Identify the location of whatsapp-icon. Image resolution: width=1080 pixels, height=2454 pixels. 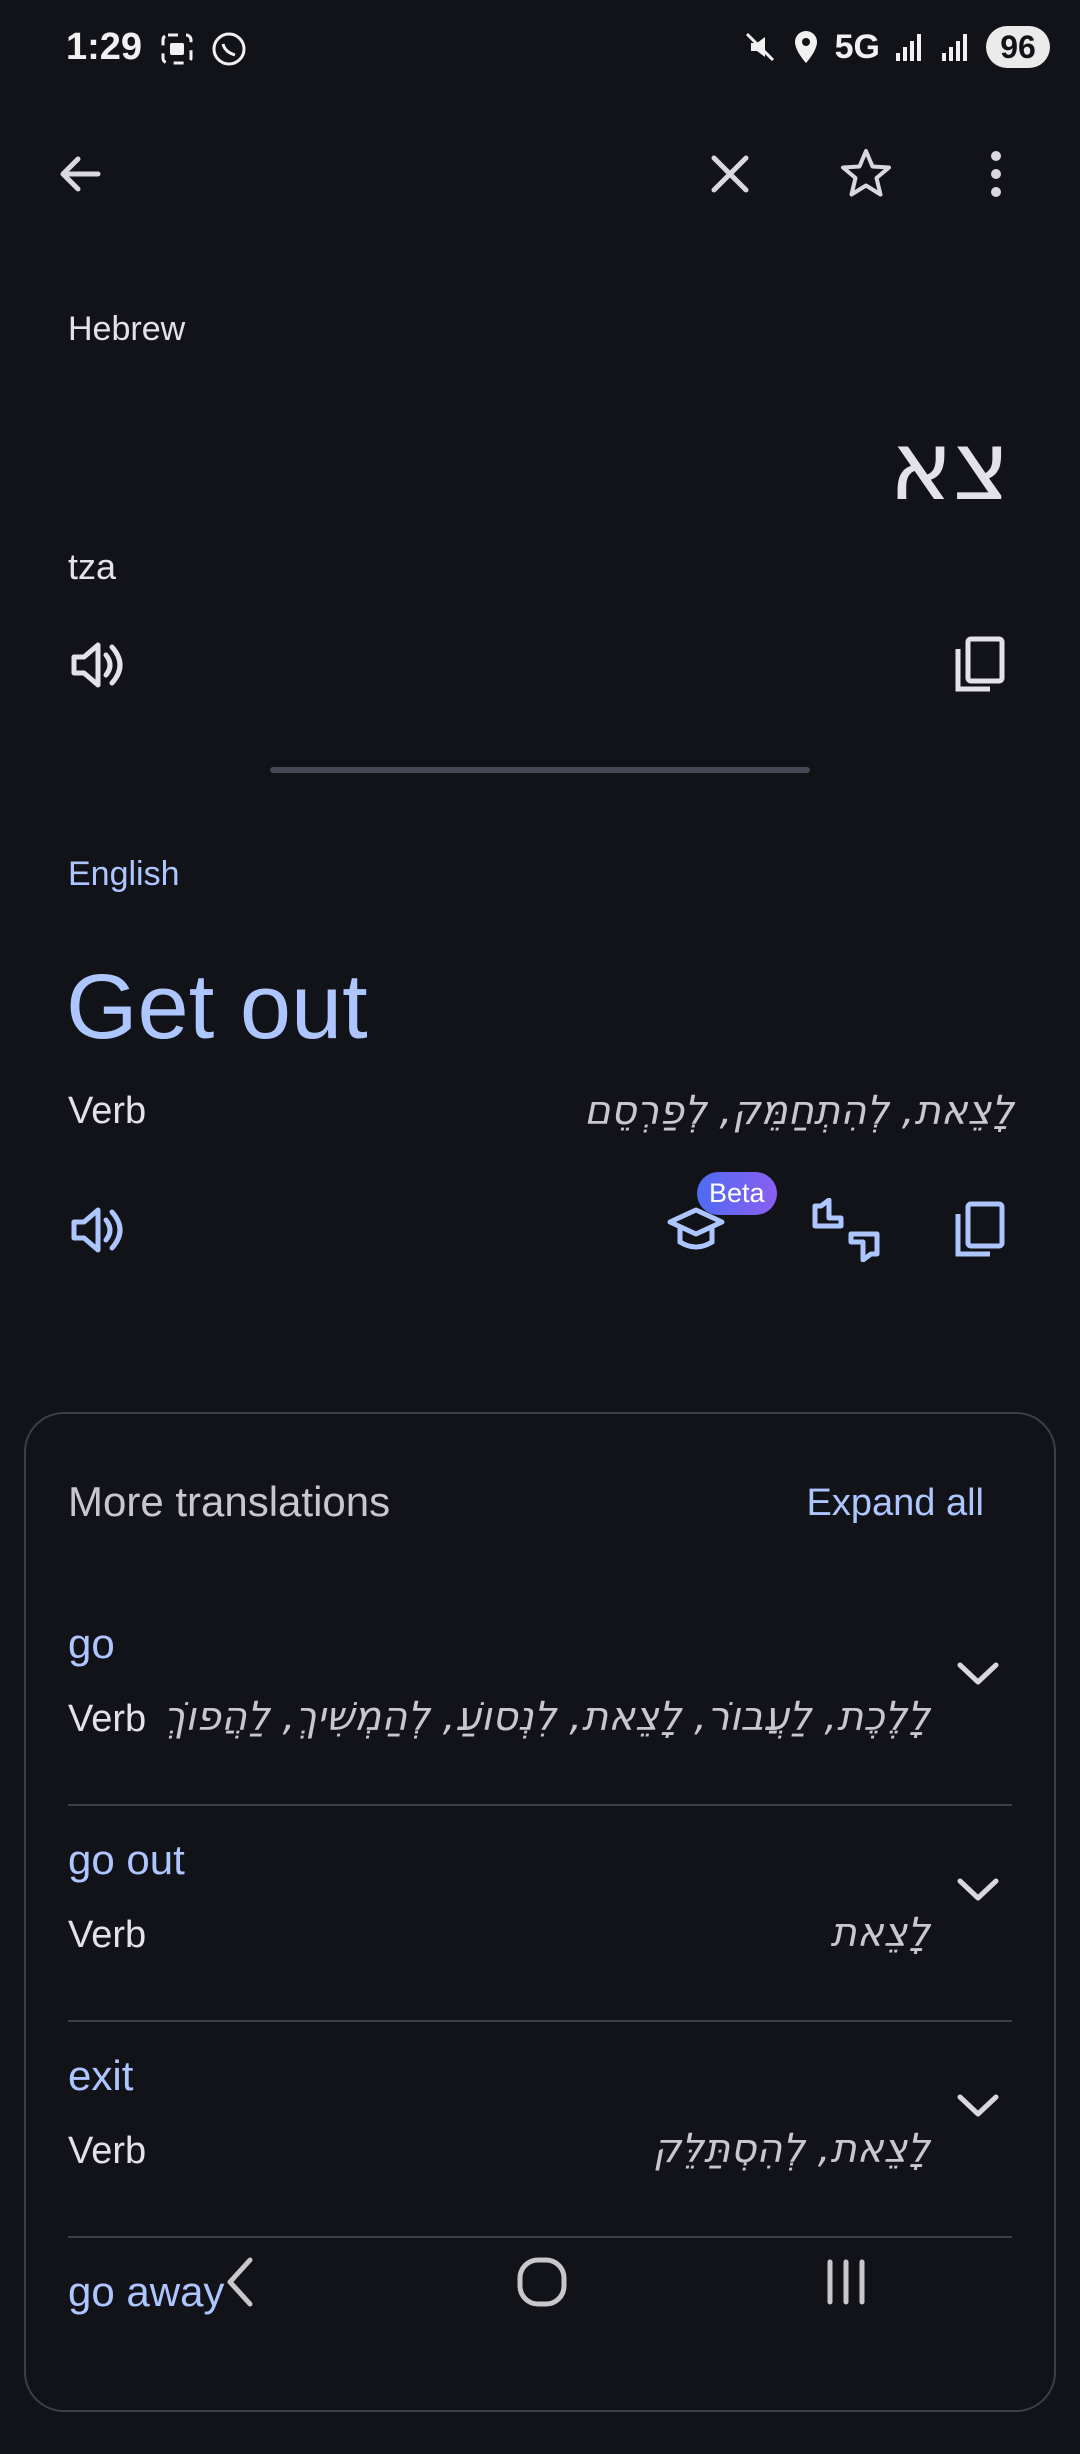
(229, 49).